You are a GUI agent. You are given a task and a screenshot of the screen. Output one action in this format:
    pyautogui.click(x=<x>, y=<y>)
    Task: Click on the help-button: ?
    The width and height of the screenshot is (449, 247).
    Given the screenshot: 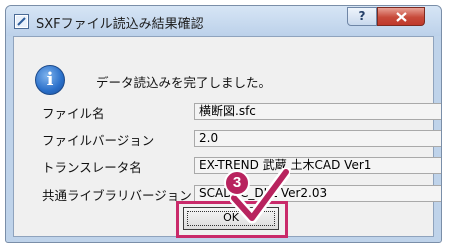 What is the action you would take?
    pyautogui.click(x=362, y=16)
    